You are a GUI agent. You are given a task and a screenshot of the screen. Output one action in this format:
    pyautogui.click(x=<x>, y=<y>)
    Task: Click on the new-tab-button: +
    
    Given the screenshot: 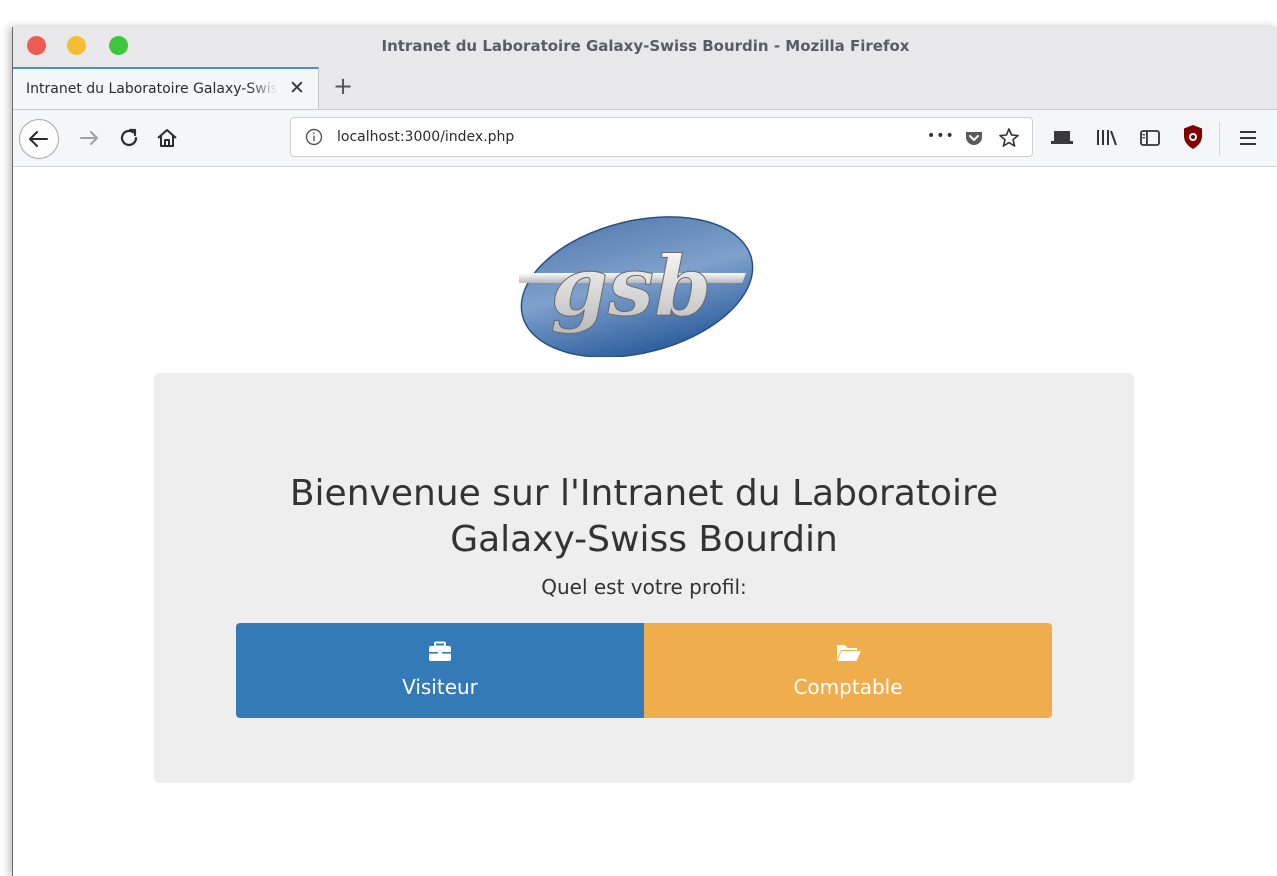 What is the action you would take?
    pyautogui.click(x=343, y=86)
    